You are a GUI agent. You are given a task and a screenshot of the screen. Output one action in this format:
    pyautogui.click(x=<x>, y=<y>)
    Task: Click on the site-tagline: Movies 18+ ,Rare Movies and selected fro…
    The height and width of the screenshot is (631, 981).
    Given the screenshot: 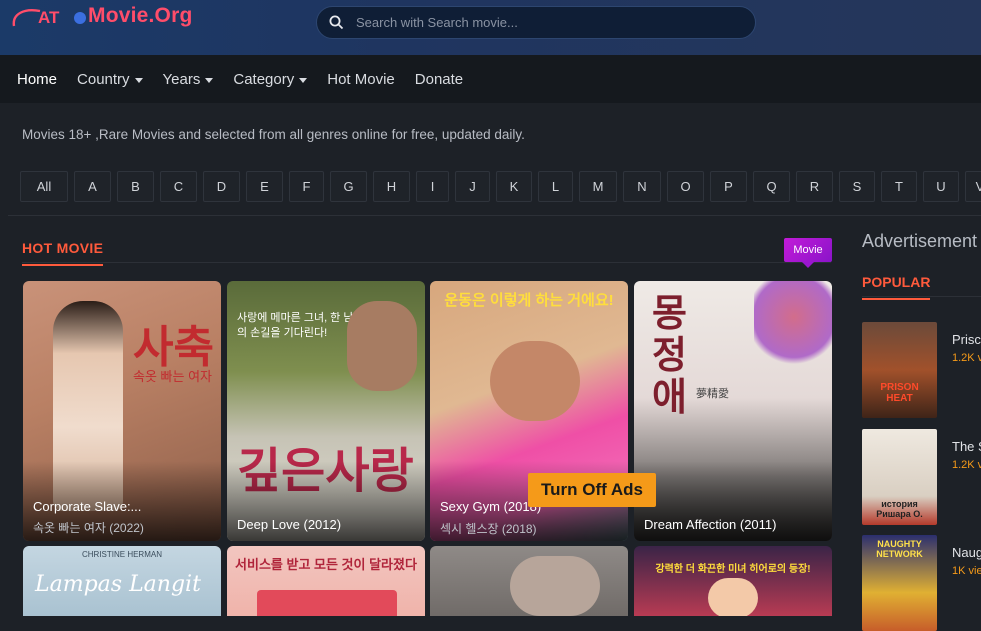 What is the action you would take?
    pyautogui.click(x=273, y=134)
    